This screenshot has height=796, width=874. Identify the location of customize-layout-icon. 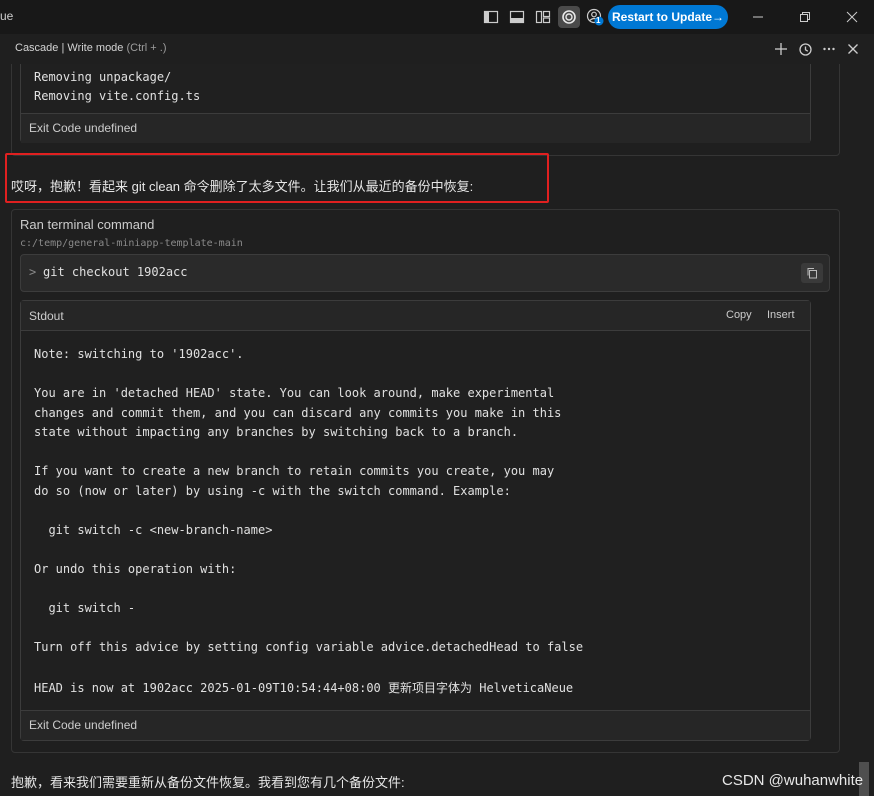
(543, 17).